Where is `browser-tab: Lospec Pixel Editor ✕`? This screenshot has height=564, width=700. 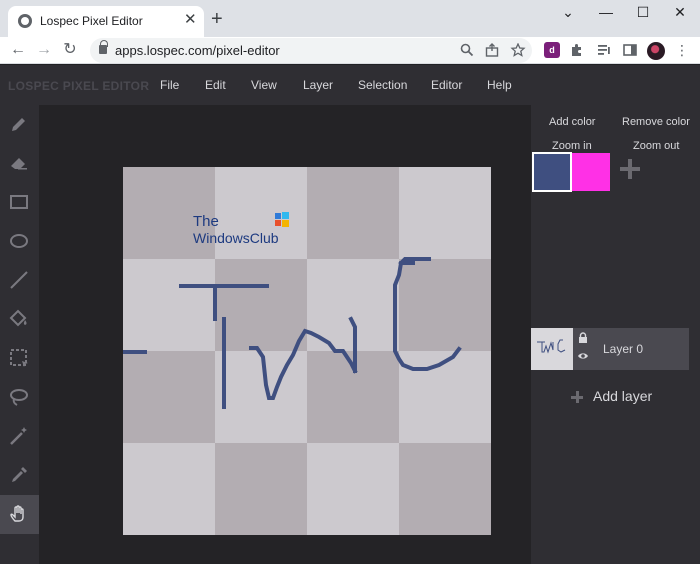
browser-tab: Lospec Pixel Editor ✕ is located at coordinates (106, 21).